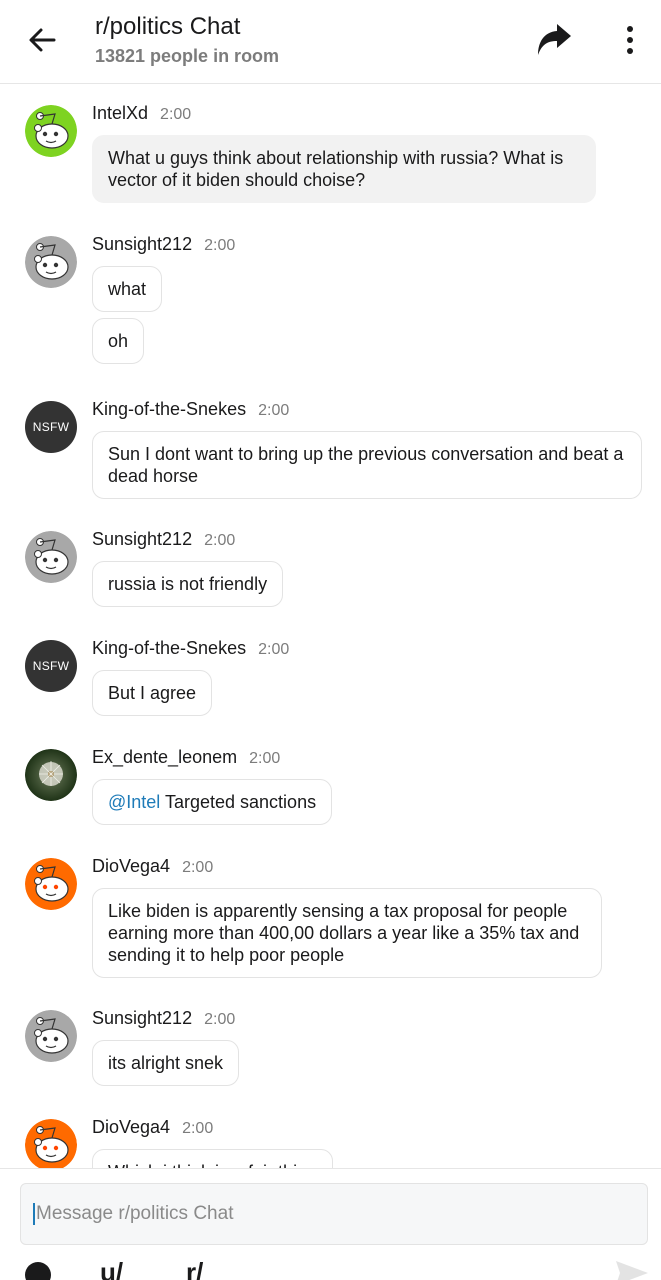 The image size is (661, 1280). I want to click on more-vertical-icon, so click(630, 40).